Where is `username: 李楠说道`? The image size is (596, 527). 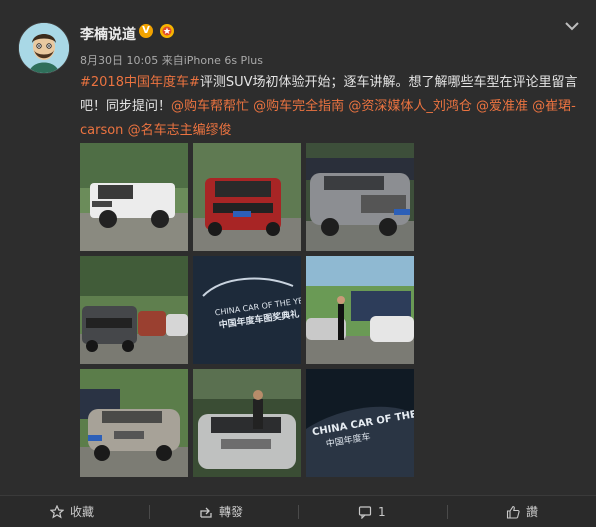 username: 李楠说道 is located at coordinates (108, 34).